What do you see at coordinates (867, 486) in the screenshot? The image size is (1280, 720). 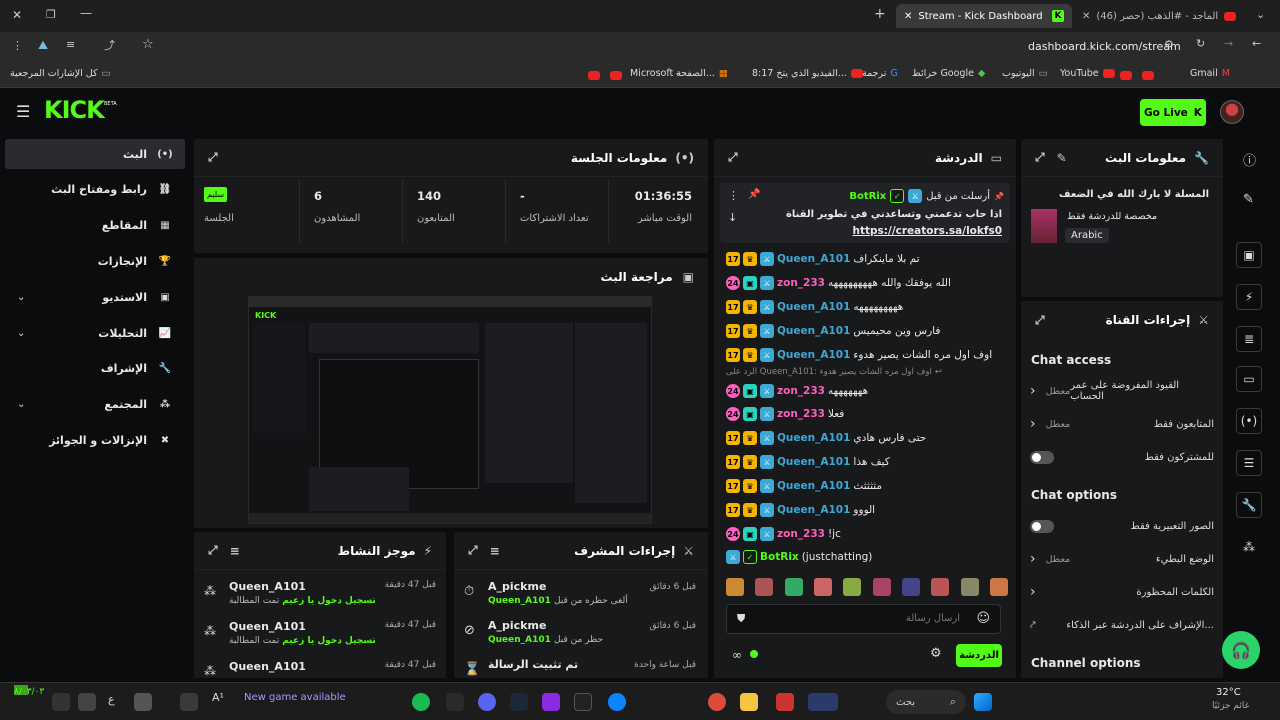 I see `chat-message: مثثثثث Queen_A101 ⚔ ♛ 17` at bounding box center [867, 486].